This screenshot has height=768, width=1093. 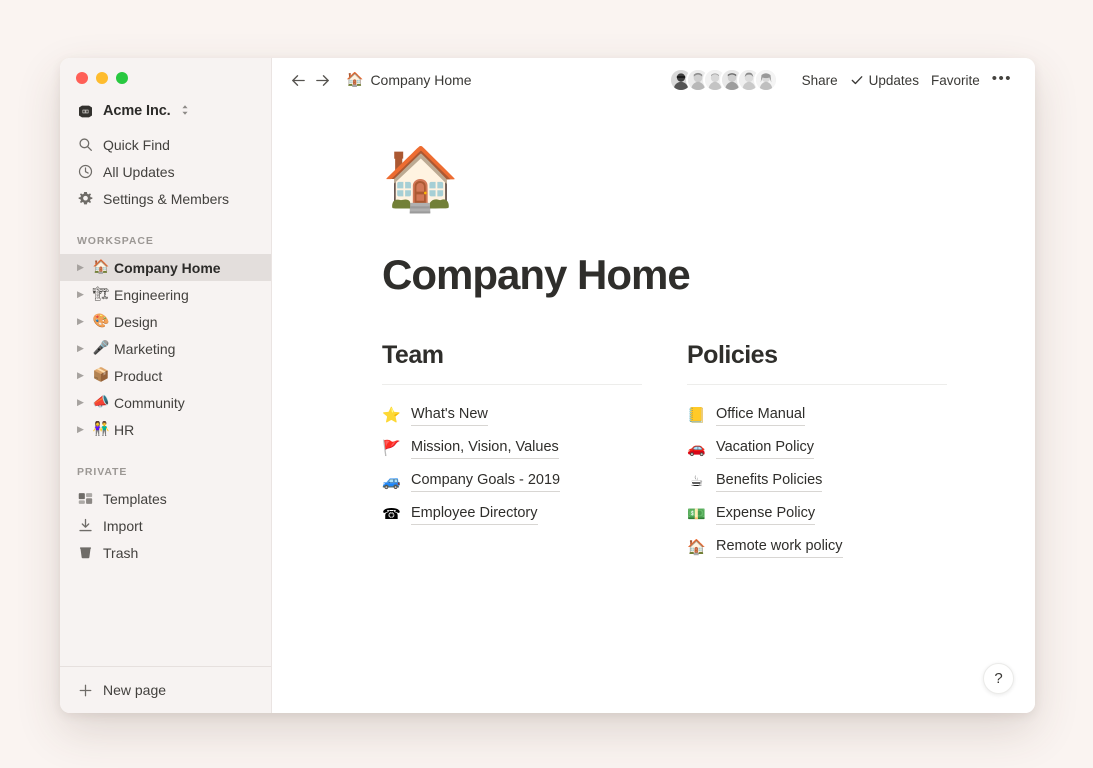 I want to click on sidebar-item-label: Templates, so click(x=135, y=498).